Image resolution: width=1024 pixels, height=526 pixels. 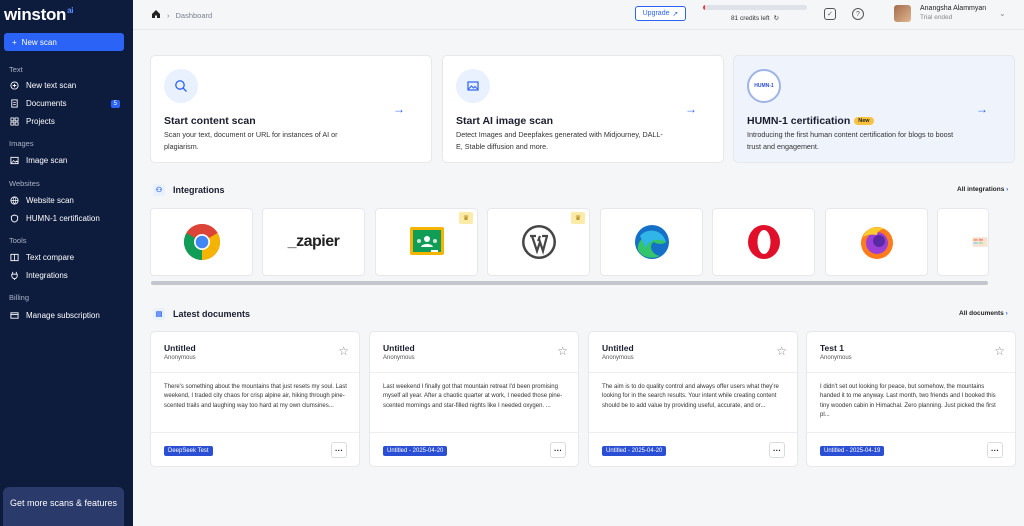 I want to click on integration-partial, so click(x=963, y=242).